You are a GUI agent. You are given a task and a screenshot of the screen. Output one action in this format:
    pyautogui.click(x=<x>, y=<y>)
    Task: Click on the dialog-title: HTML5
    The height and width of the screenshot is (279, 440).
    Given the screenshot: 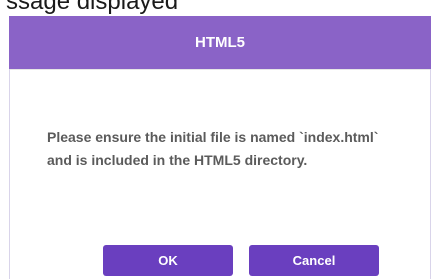 What is the action you would take?
    pyautogui.click(x=220, y=42)
    